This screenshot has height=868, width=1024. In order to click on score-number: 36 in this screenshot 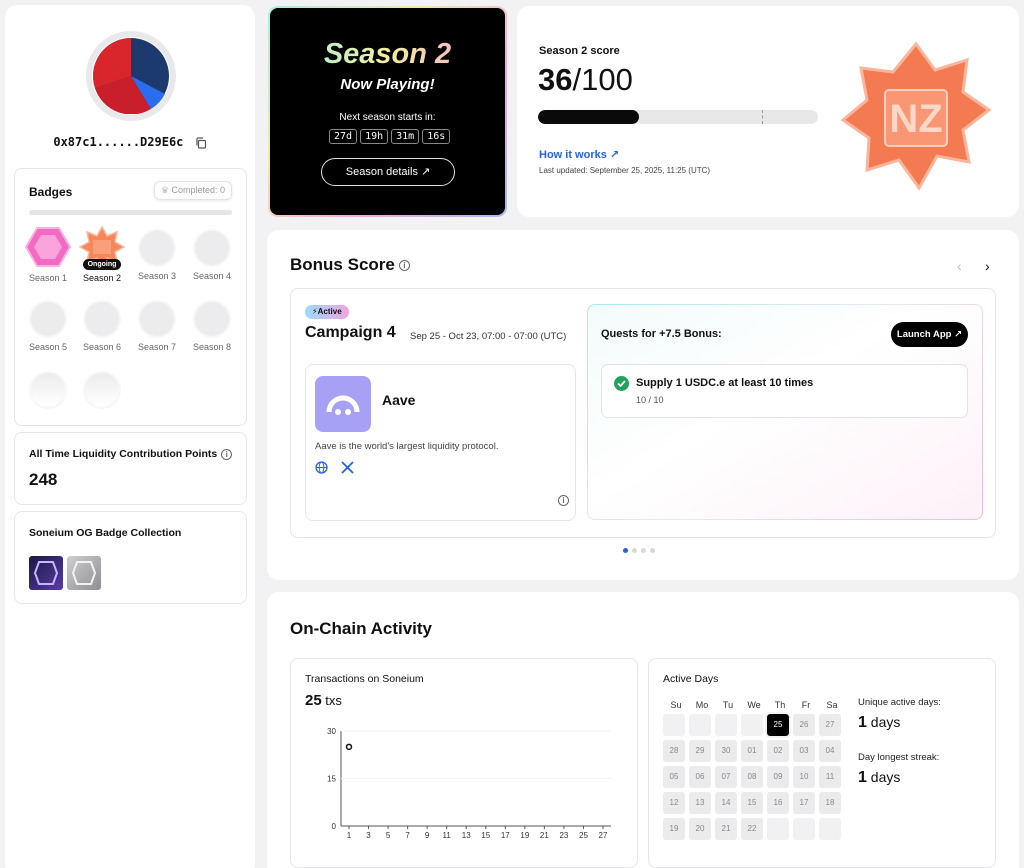, I will do `click(555, 79)`.